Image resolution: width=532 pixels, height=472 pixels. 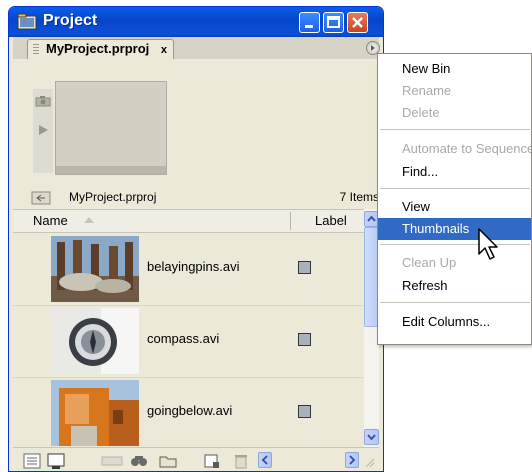 I want to click on menu-item-refresh: Refresh, so click(x=454, y=286).